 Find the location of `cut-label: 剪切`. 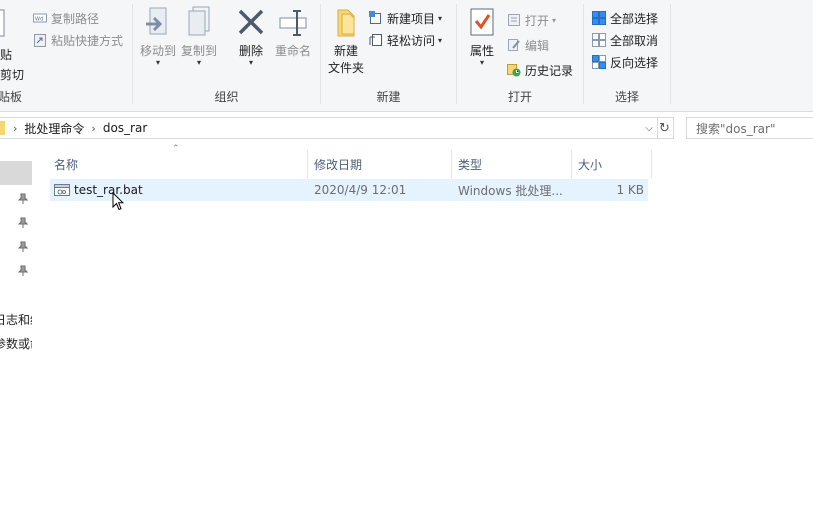

cut-label: 剪切 is located at coordinates (12, 74).